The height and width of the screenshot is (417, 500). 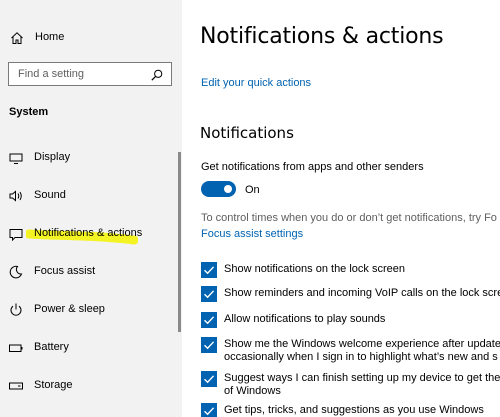 What do you see at coordinates (16, 158) in the screenshot?
I see `display-icon` at bounding box center [16, 158].